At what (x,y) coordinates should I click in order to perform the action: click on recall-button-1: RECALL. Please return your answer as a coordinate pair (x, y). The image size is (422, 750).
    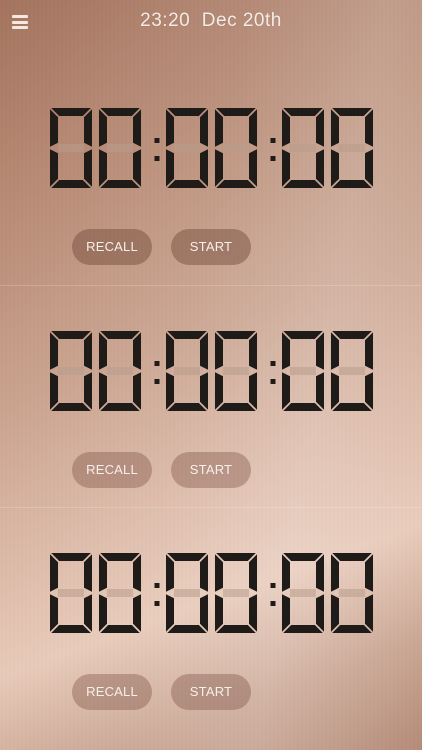
    Looking at the image, I should click on (112, 247).